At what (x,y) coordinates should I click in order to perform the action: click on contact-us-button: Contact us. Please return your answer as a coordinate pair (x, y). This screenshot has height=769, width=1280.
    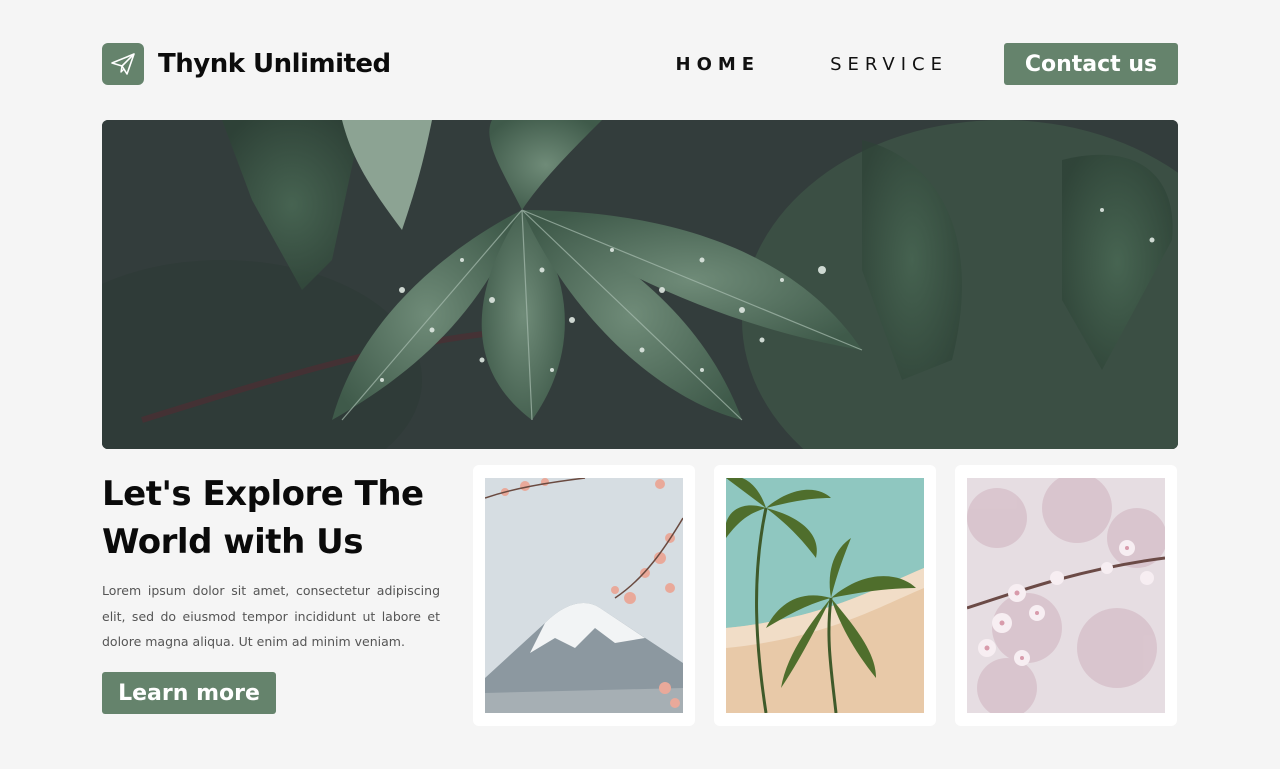
    Looking at the image, I should click on (1091, 64).